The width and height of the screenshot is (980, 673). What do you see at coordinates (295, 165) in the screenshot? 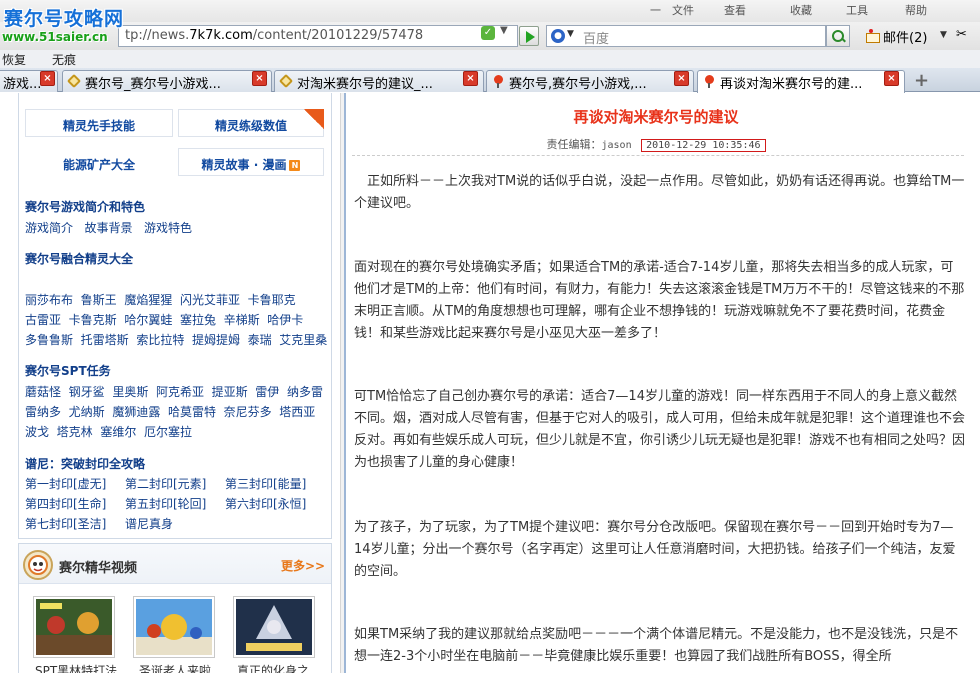
I see `rss-icon: N` at bounding box center [295, 165].